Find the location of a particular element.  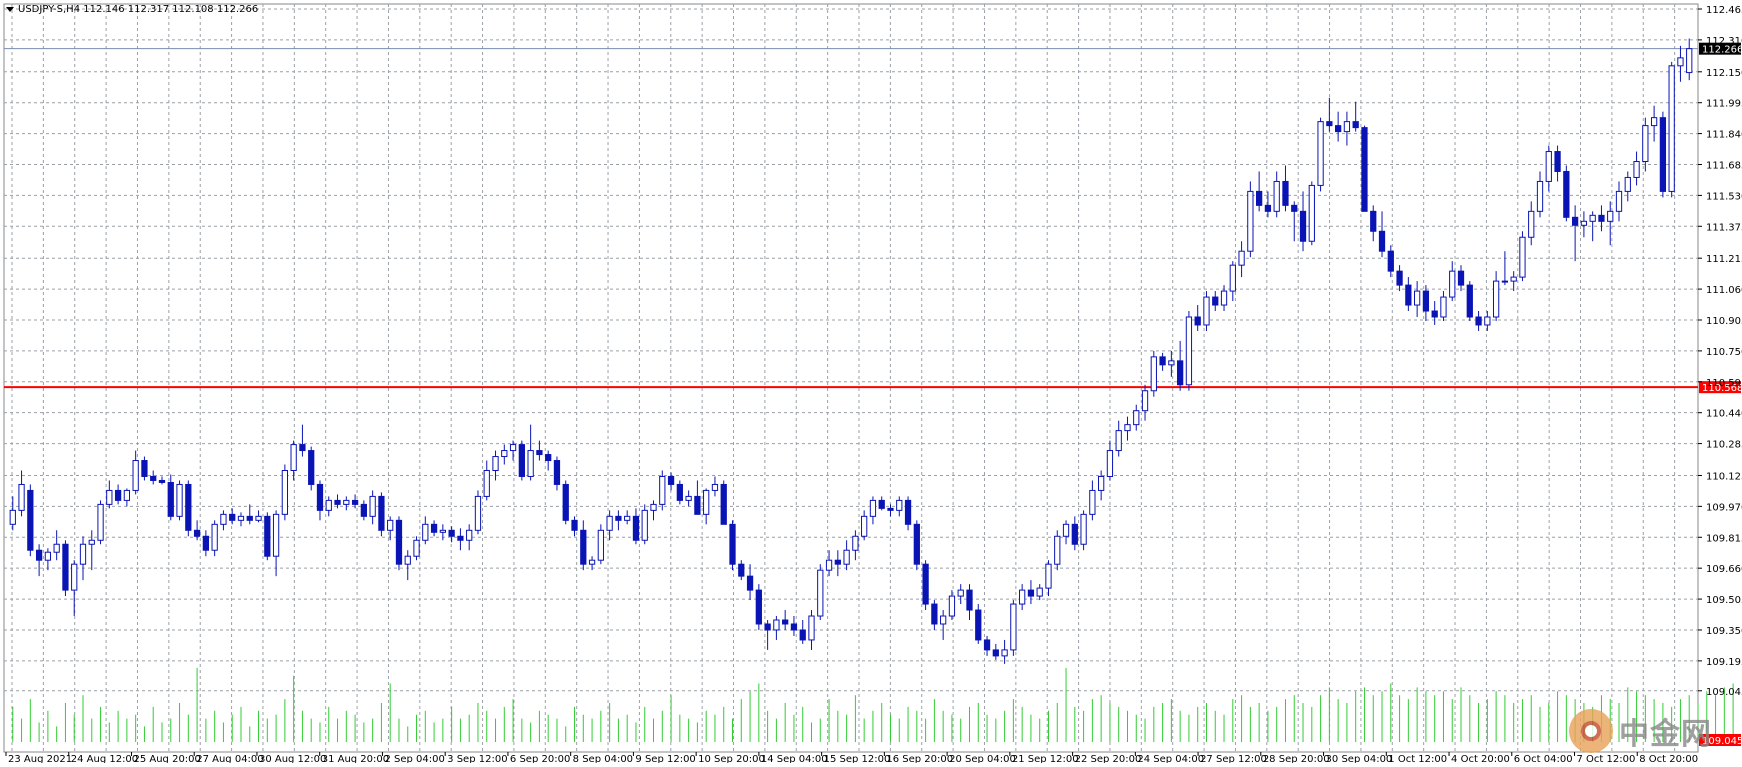

y-tick-label: 109.815 is located at coordinates (1724, 538).